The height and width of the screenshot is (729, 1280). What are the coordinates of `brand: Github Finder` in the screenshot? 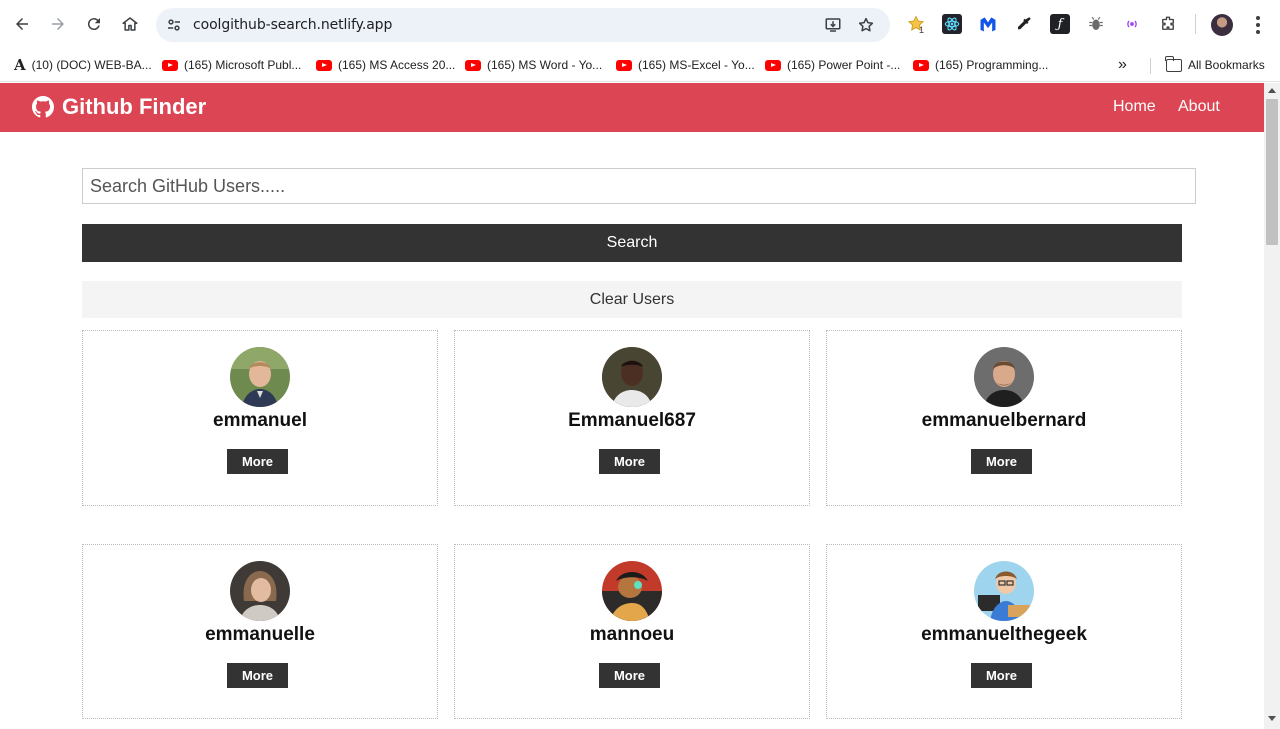 It's located at (119, 107).